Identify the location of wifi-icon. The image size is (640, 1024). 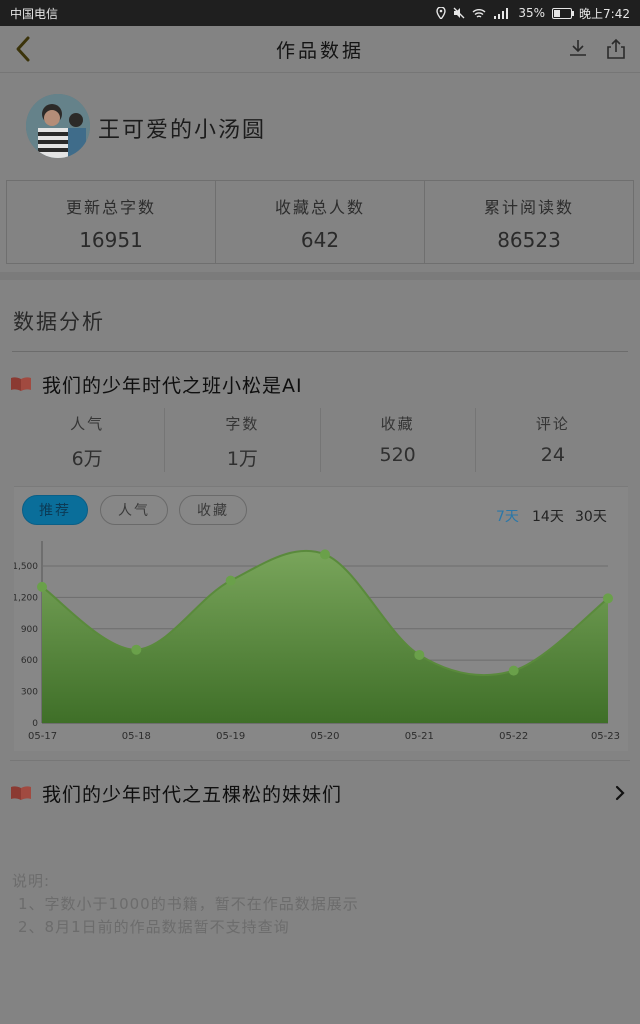
(479, 13).